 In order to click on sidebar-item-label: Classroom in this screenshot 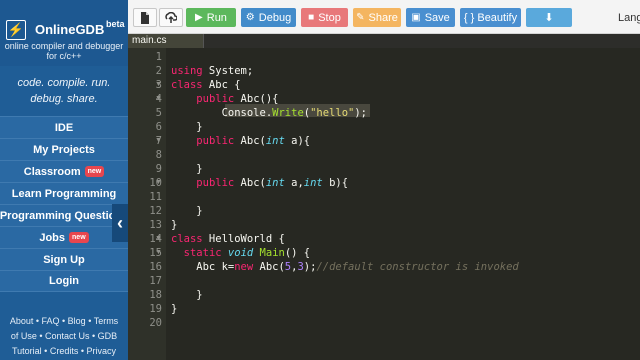, I will do `click(52, 171)`.